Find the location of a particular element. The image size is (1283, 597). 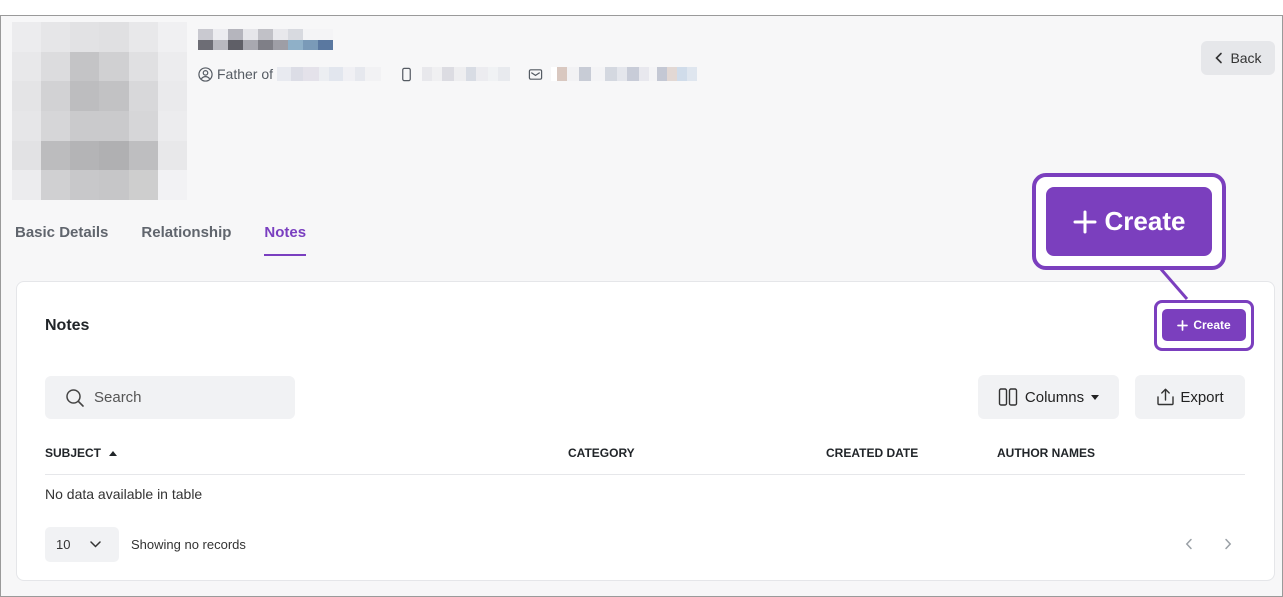

callout-create-button: Create is located at coordinates (1129, 221).